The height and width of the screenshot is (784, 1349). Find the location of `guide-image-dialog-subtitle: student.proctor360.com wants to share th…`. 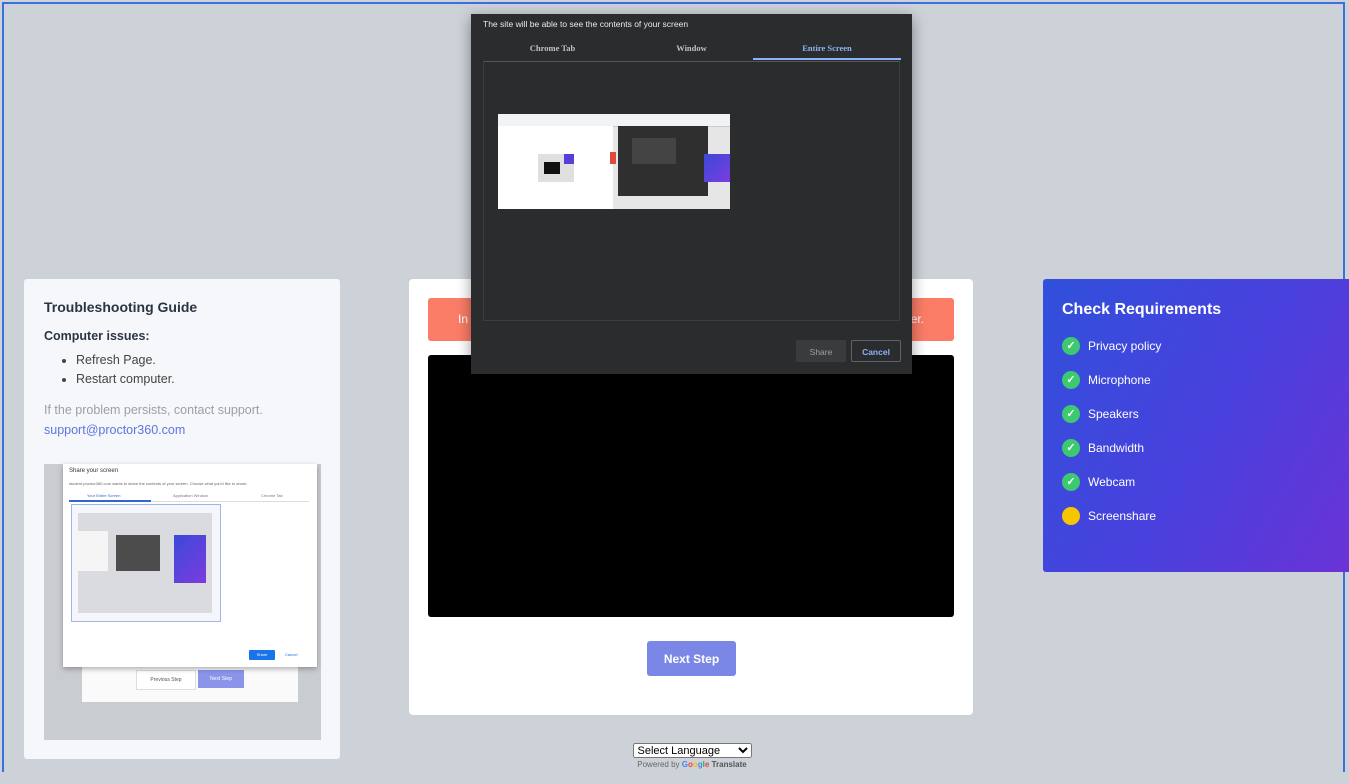

guide-image-dialog-subtitle: student.proctor360.com wants to share th… is located at coordinates (158, 483).